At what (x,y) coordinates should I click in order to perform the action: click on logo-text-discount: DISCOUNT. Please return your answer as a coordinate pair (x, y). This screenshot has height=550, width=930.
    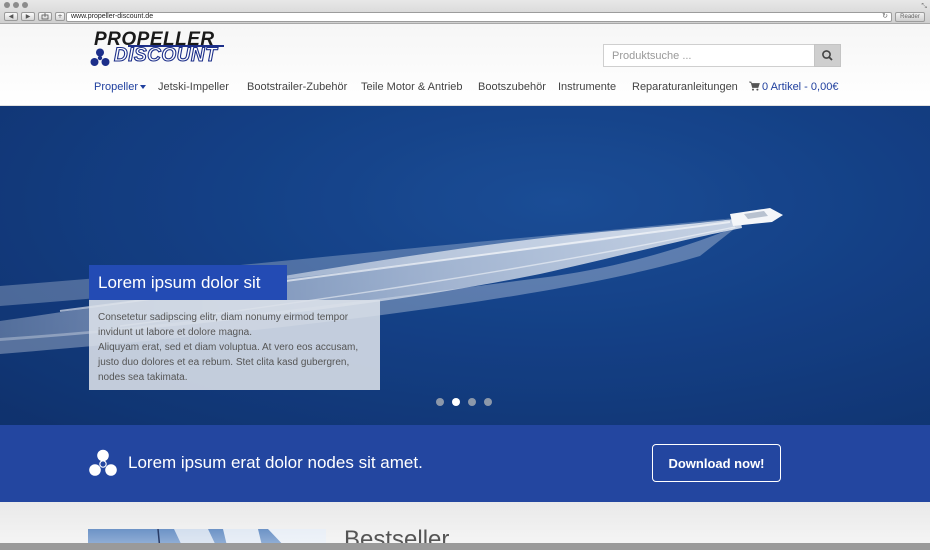
    Looking at the image, I should click on (165, 55).